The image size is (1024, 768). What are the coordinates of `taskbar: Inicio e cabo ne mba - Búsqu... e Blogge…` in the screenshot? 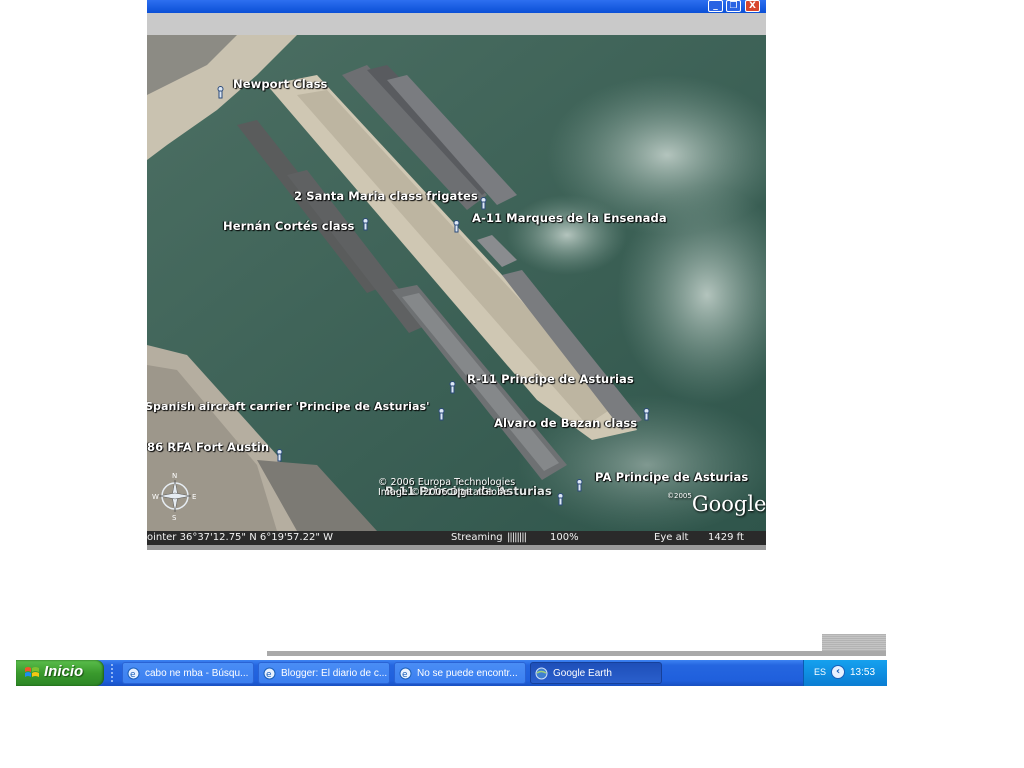 It's located at (451, 673).